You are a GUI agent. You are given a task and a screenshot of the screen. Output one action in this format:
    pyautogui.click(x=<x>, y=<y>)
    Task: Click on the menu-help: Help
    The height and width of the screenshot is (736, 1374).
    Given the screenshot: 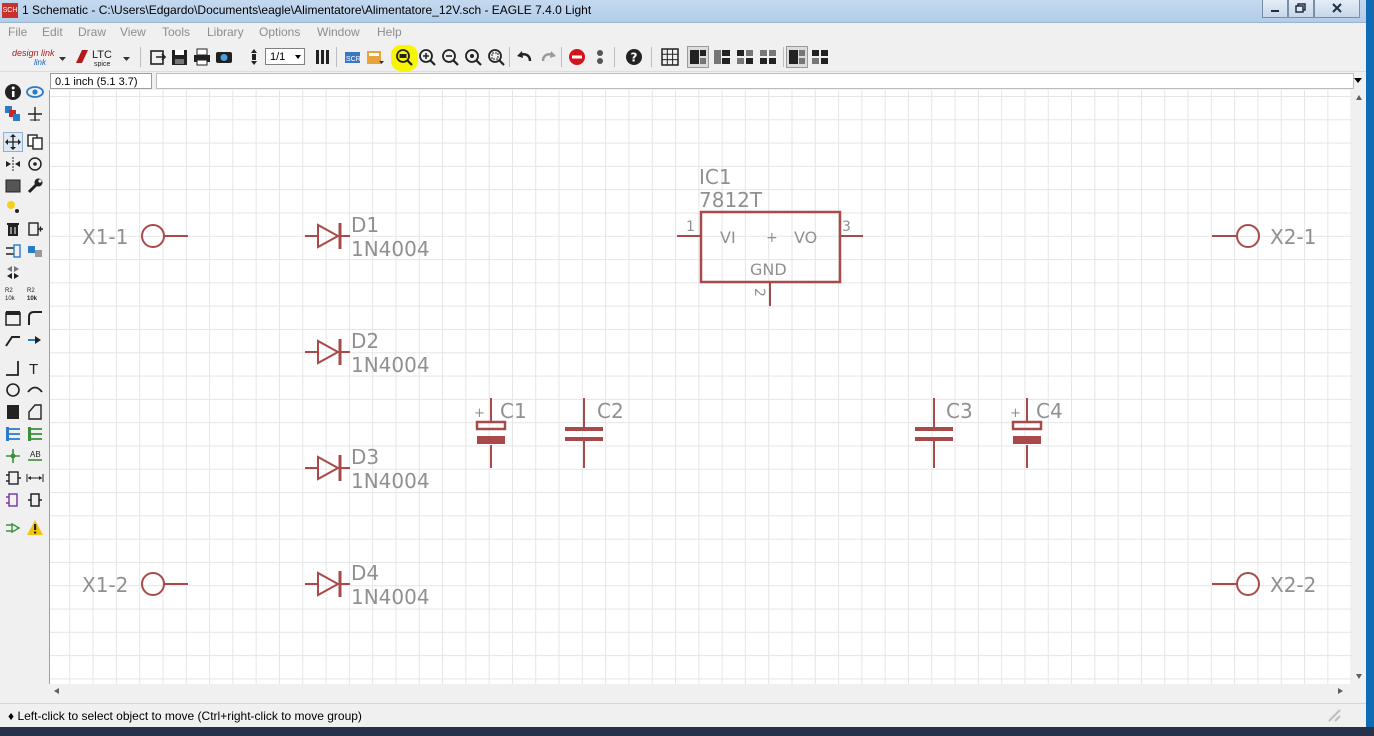 What is the action you would take?
    pyautogui.click(x=389, y=32)
    